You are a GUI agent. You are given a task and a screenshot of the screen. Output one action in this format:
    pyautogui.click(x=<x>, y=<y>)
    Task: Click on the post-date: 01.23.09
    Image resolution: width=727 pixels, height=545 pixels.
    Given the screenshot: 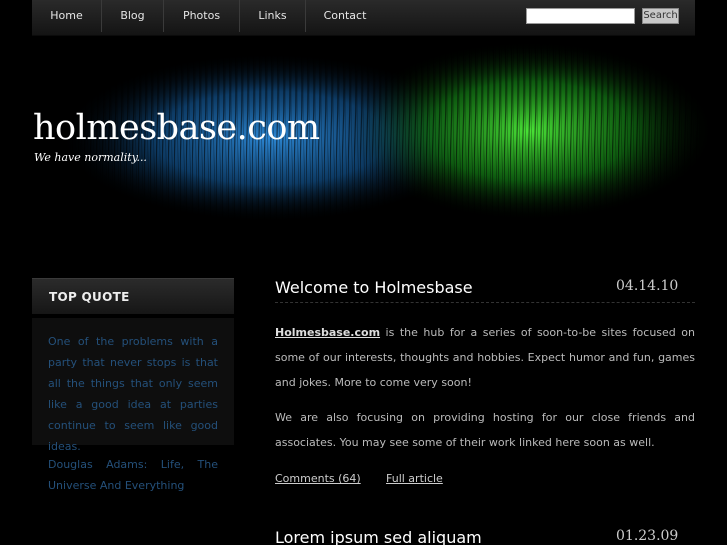 What is the action you would take?
    pyautogui.click(x=647, y=536)
    